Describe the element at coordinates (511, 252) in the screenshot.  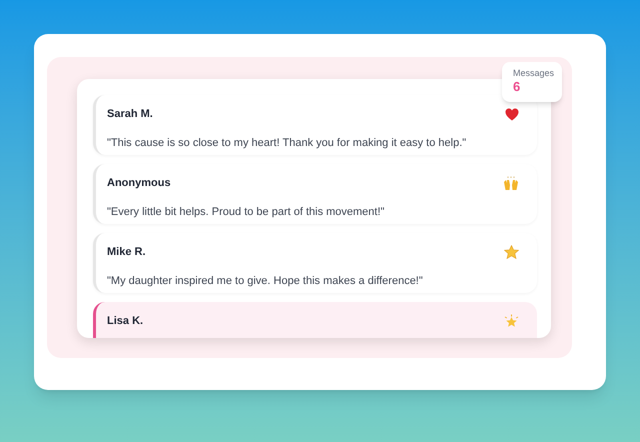
I see `star-icon` at that location.